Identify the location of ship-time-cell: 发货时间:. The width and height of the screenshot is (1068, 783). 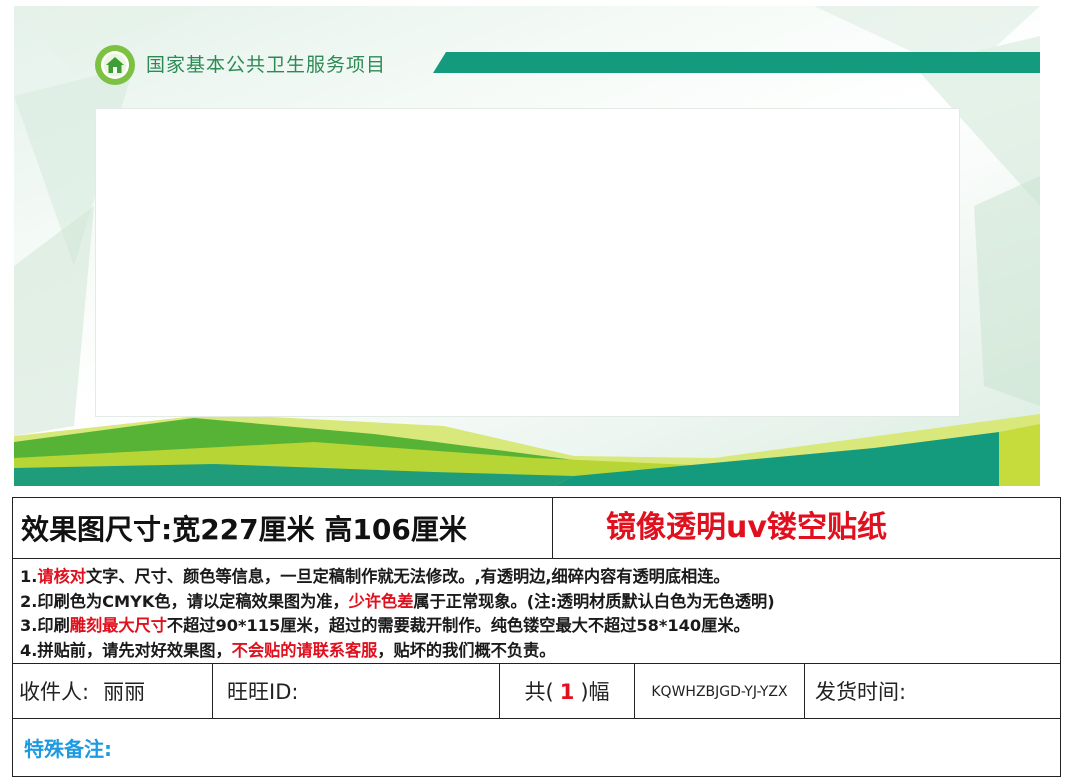
(932, 691).